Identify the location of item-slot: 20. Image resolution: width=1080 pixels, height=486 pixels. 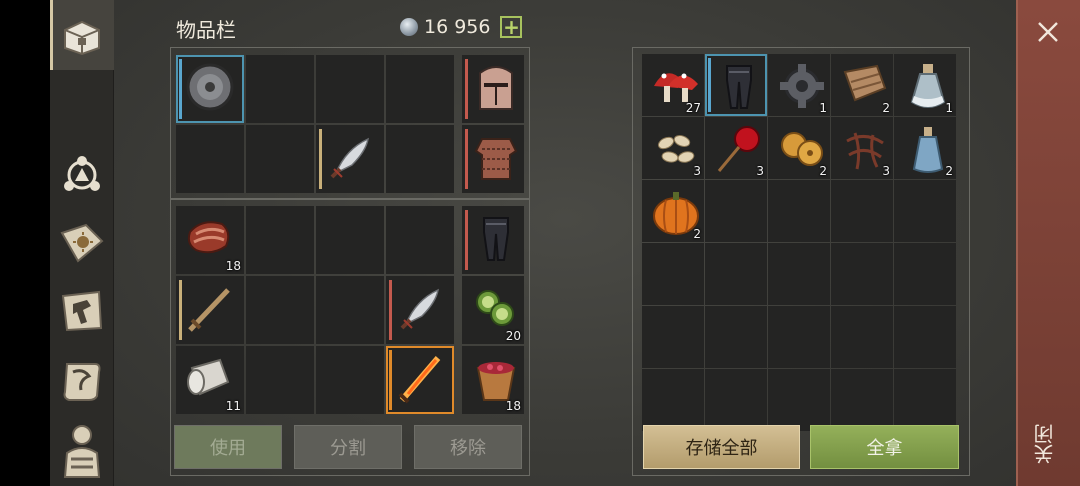
(493, 310).